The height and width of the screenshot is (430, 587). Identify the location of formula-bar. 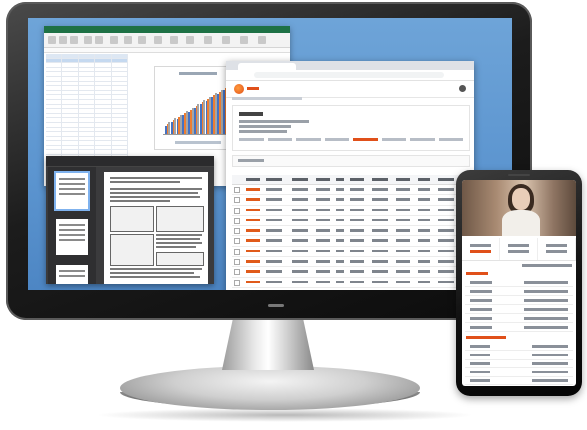
(167, 50).